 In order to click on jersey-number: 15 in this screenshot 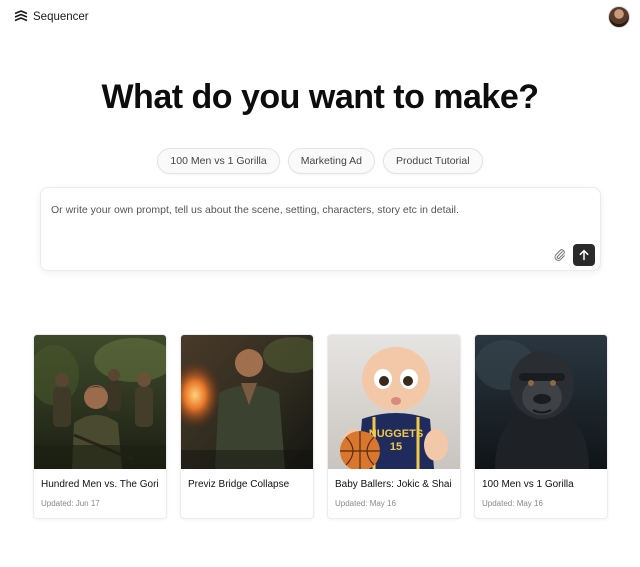, I will do `click(396, 447)`.